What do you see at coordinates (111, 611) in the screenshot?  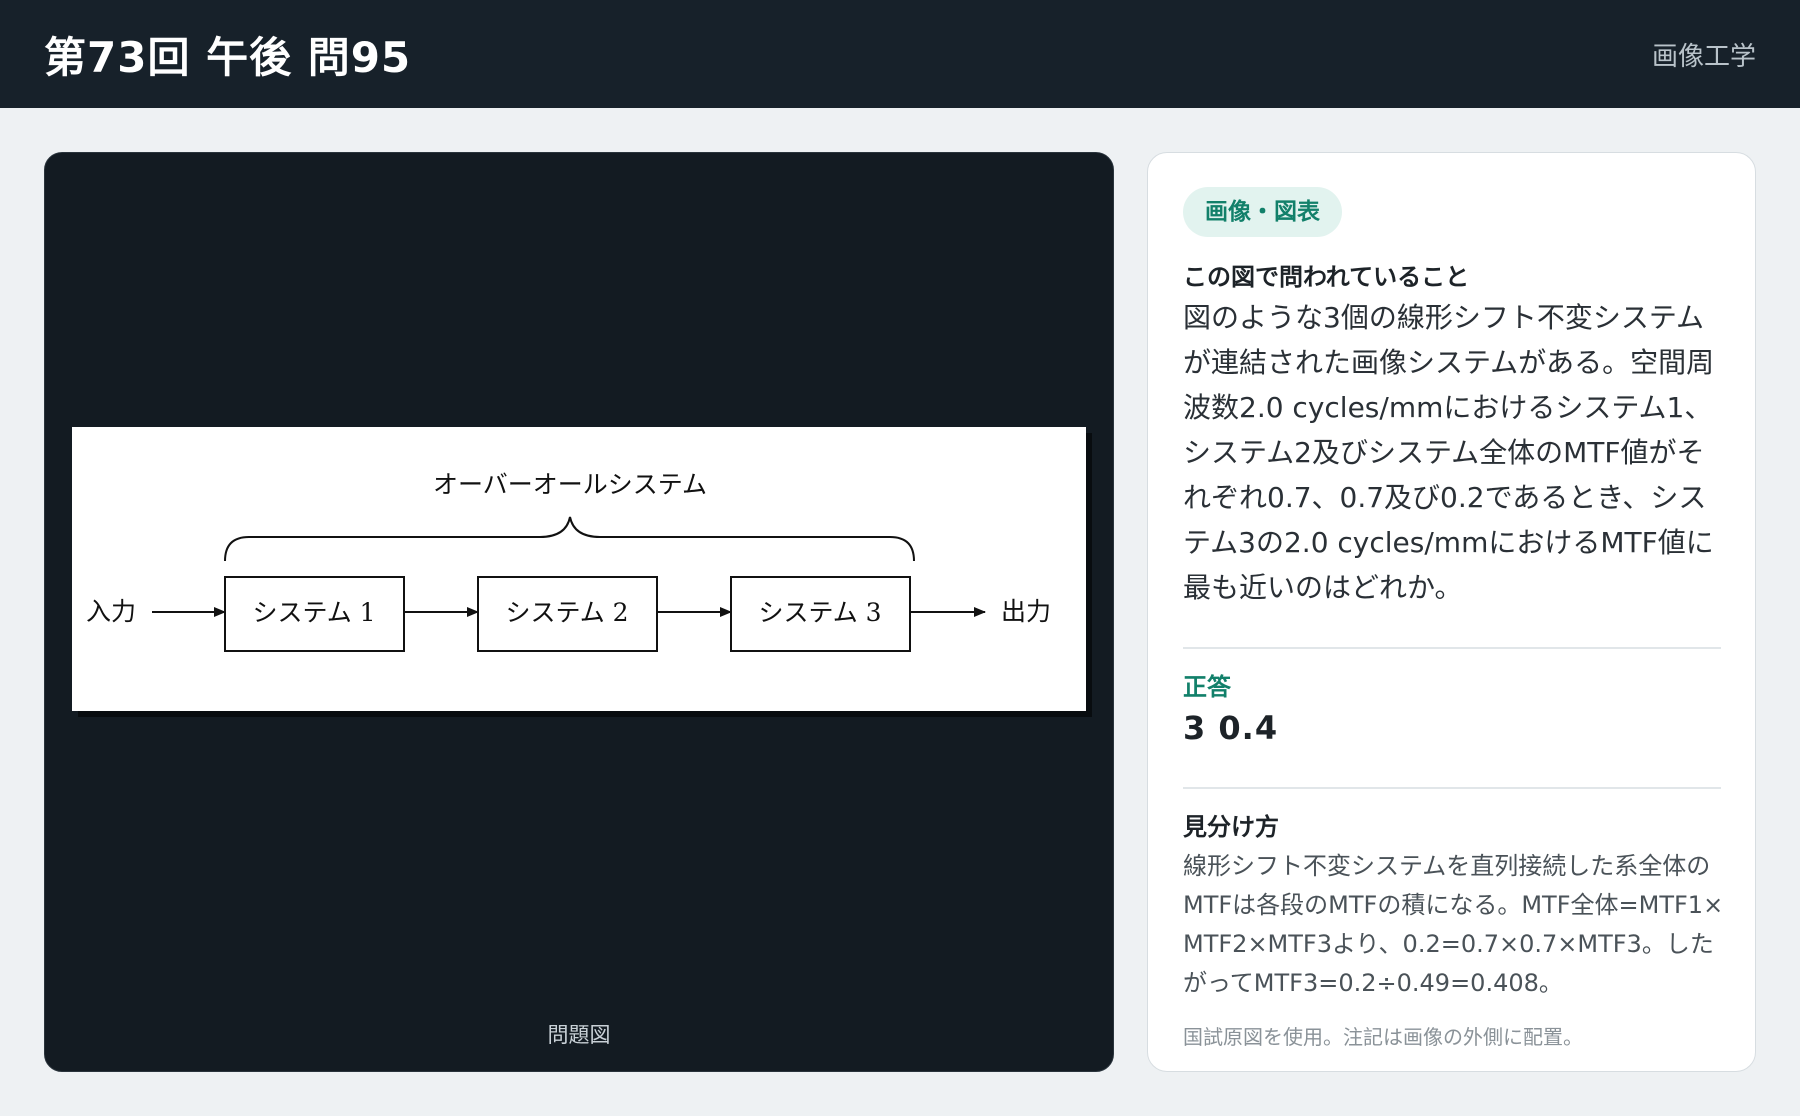 I see `input-label: 入力` at bounding box center [111, 611].